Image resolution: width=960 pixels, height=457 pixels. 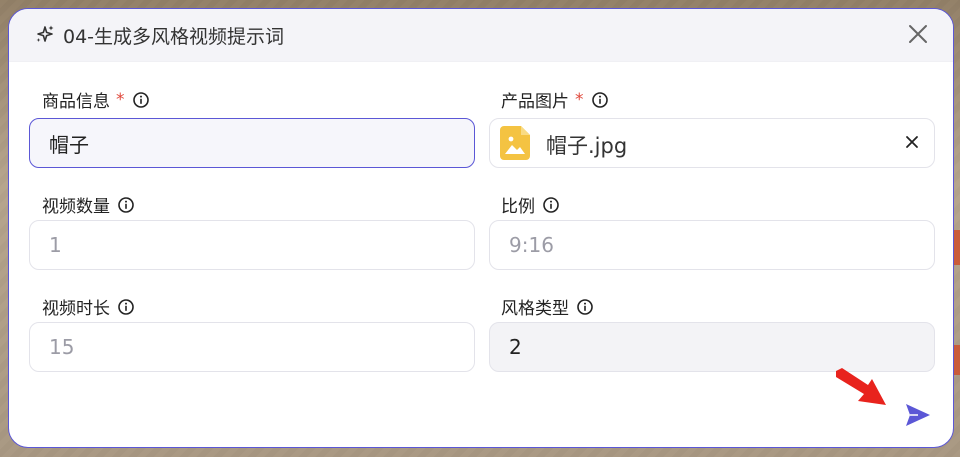 I want to click on ratio-label: 比例, so click(x=530, y=204).